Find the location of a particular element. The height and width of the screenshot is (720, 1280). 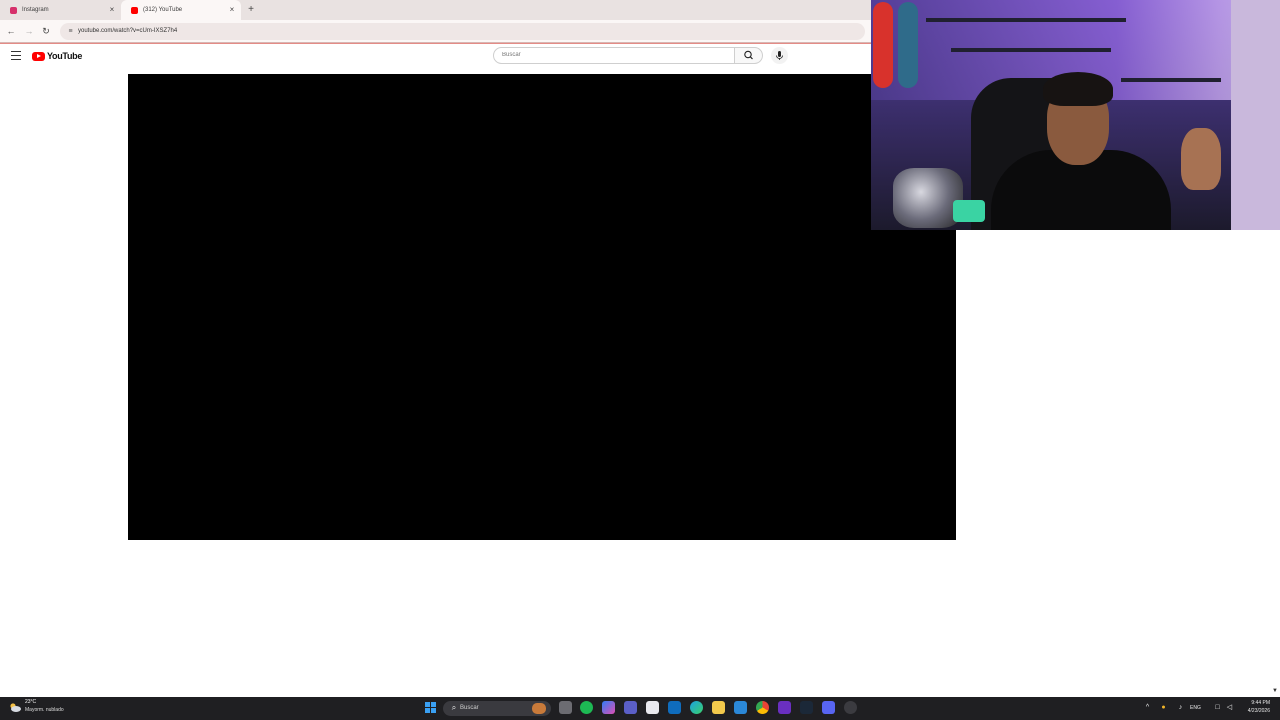

tab-title: (312) YouTube is located at coordinates (163, 10).